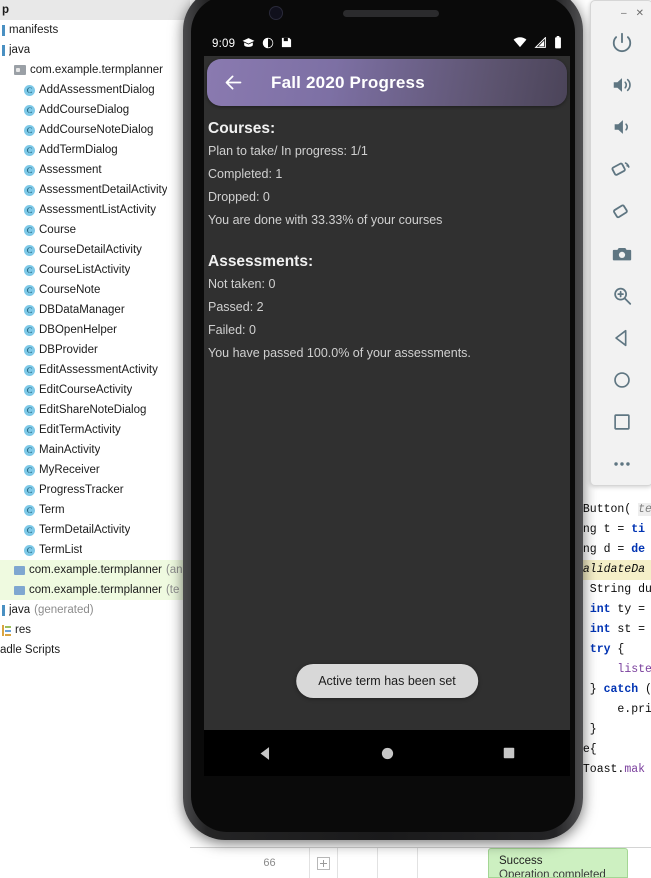 Image resolution: width=651 pixels, height=878 pixels. What do you see at coordinates (95, 290) in the screenshot?
I see `tree-row: C CourseNote` at bounding box center [95, 290].